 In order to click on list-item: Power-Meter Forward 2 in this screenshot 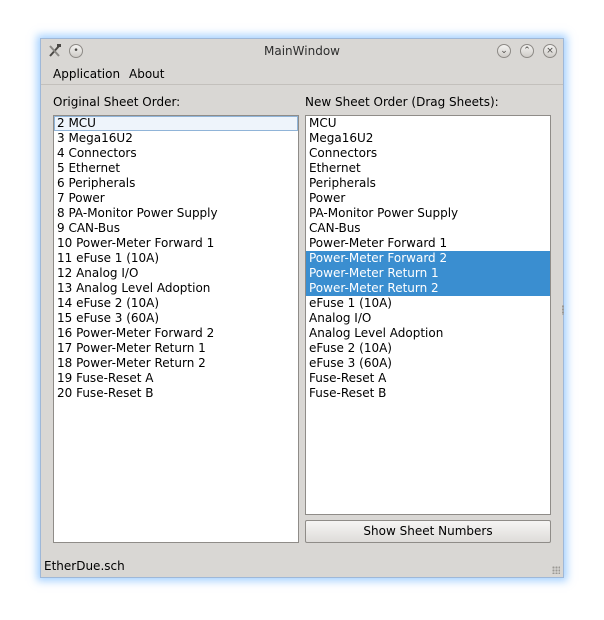, I will do `click(428, 258)`.